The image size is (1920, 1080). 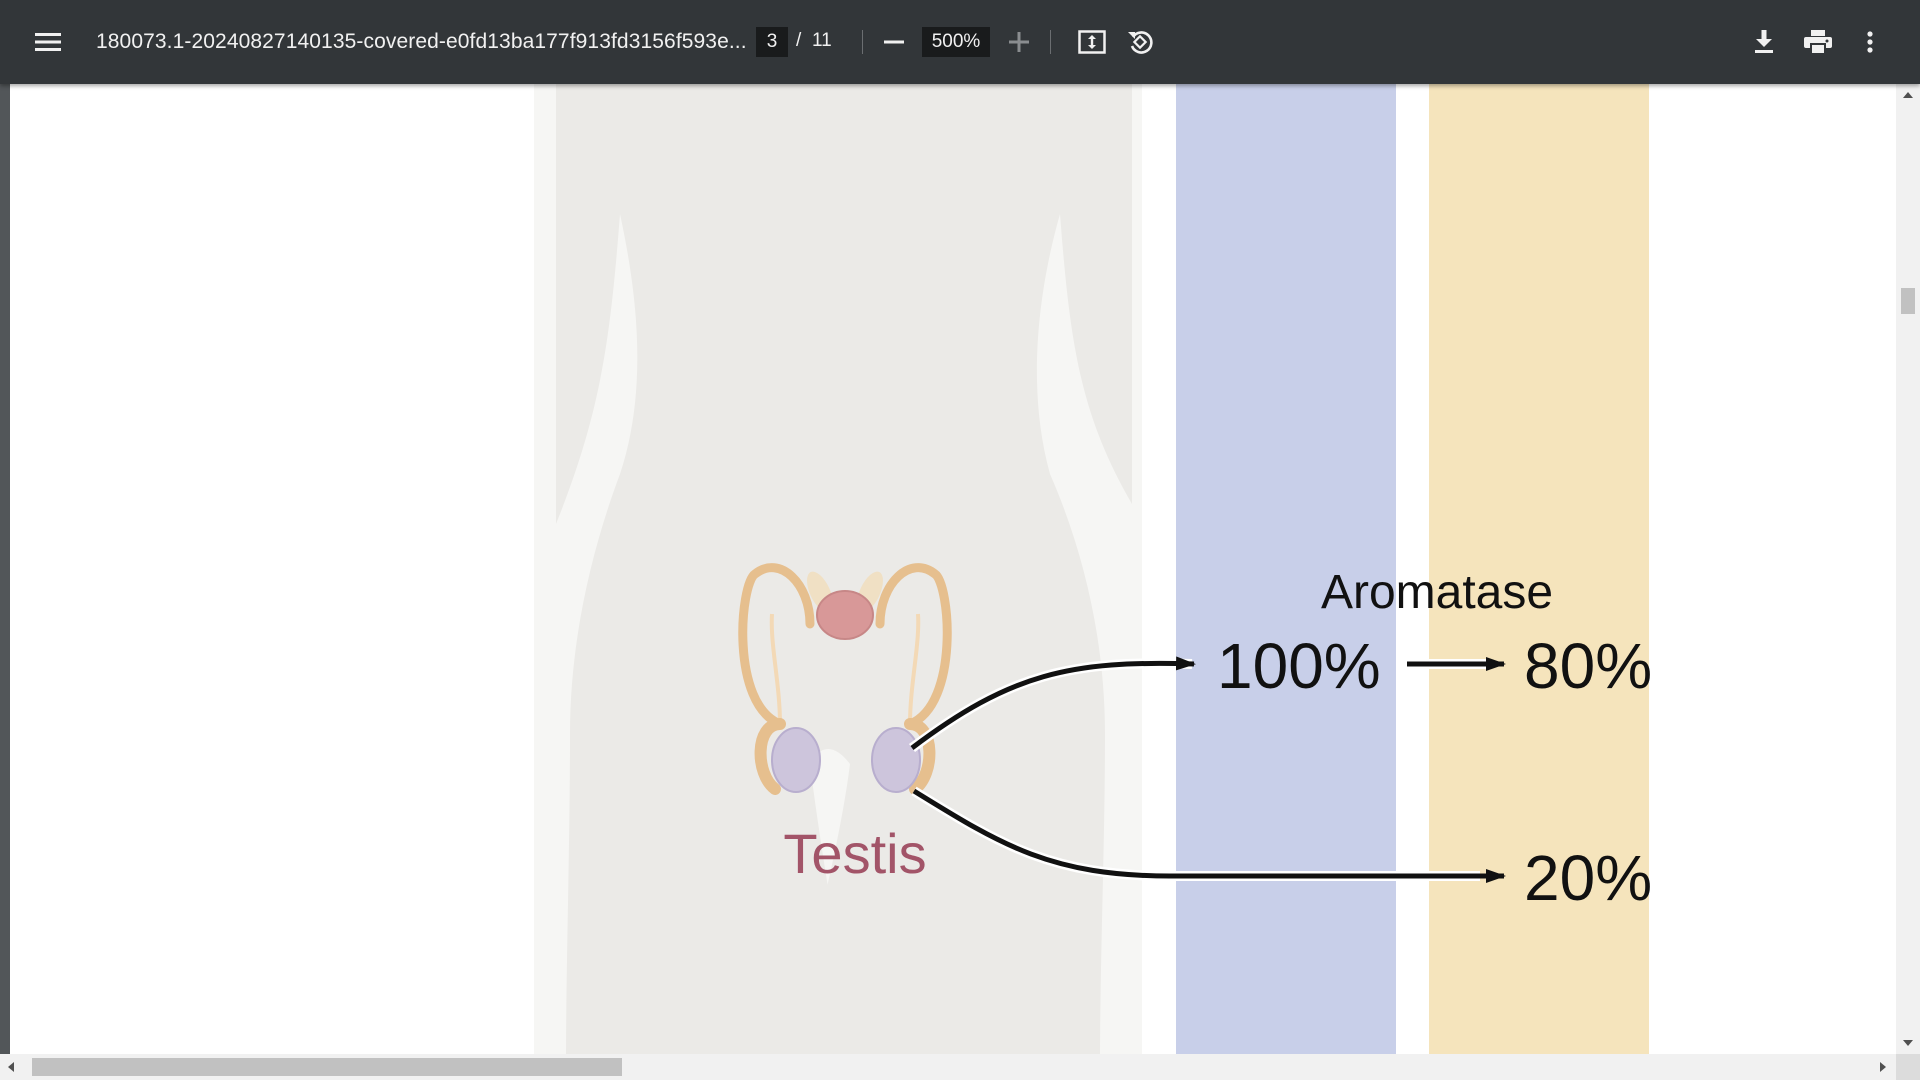 I want to click on zoom-level-input, so click(x=956, y=42).